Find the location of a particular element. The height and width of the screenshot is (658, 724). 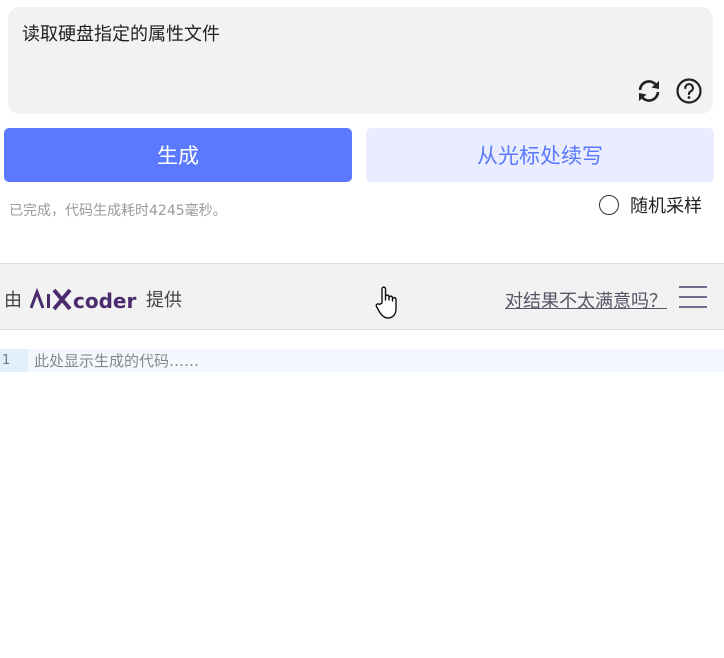

feedback-link: 对结果不太满意吗？ is located at coordinates (586, 300).